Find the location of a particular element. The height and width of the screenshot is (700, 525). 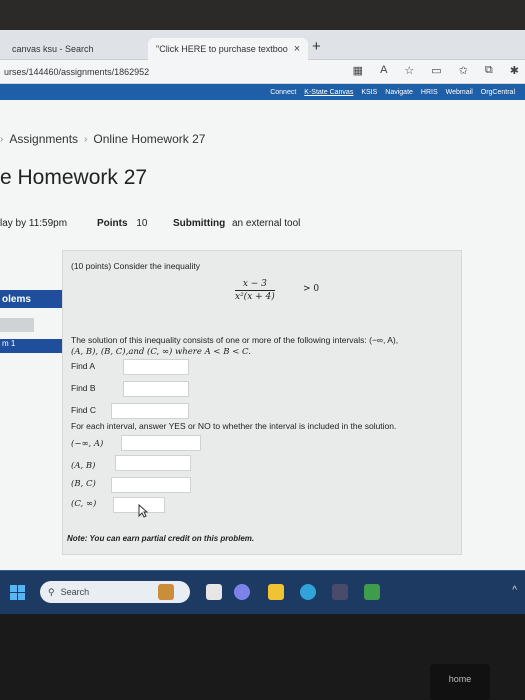

bookmark-hris: HRIS is located at coordinates (429, 92).